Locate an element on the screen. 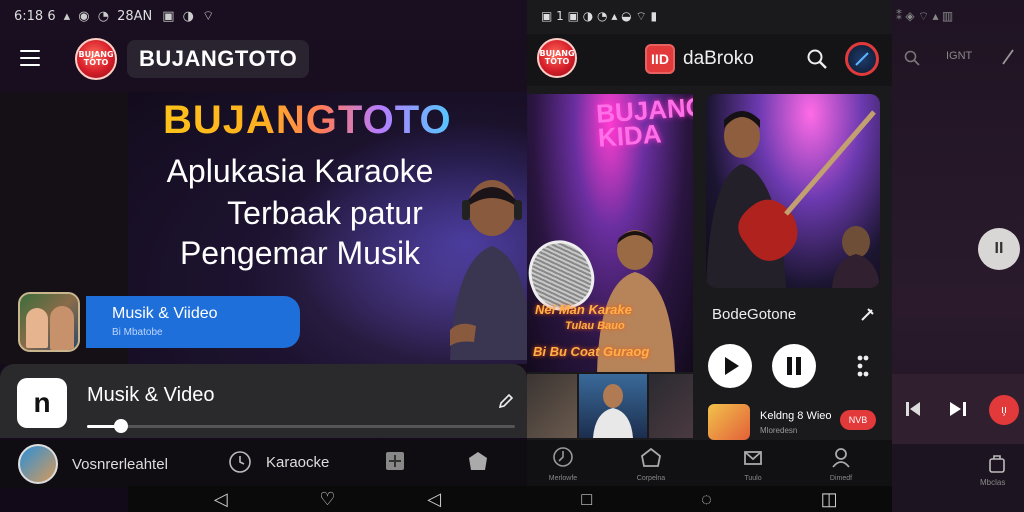 Image resolution: width=1024 pixels, height=512 pixels. right-bottom-area: Mbclas is located at coordinates (958, 478).